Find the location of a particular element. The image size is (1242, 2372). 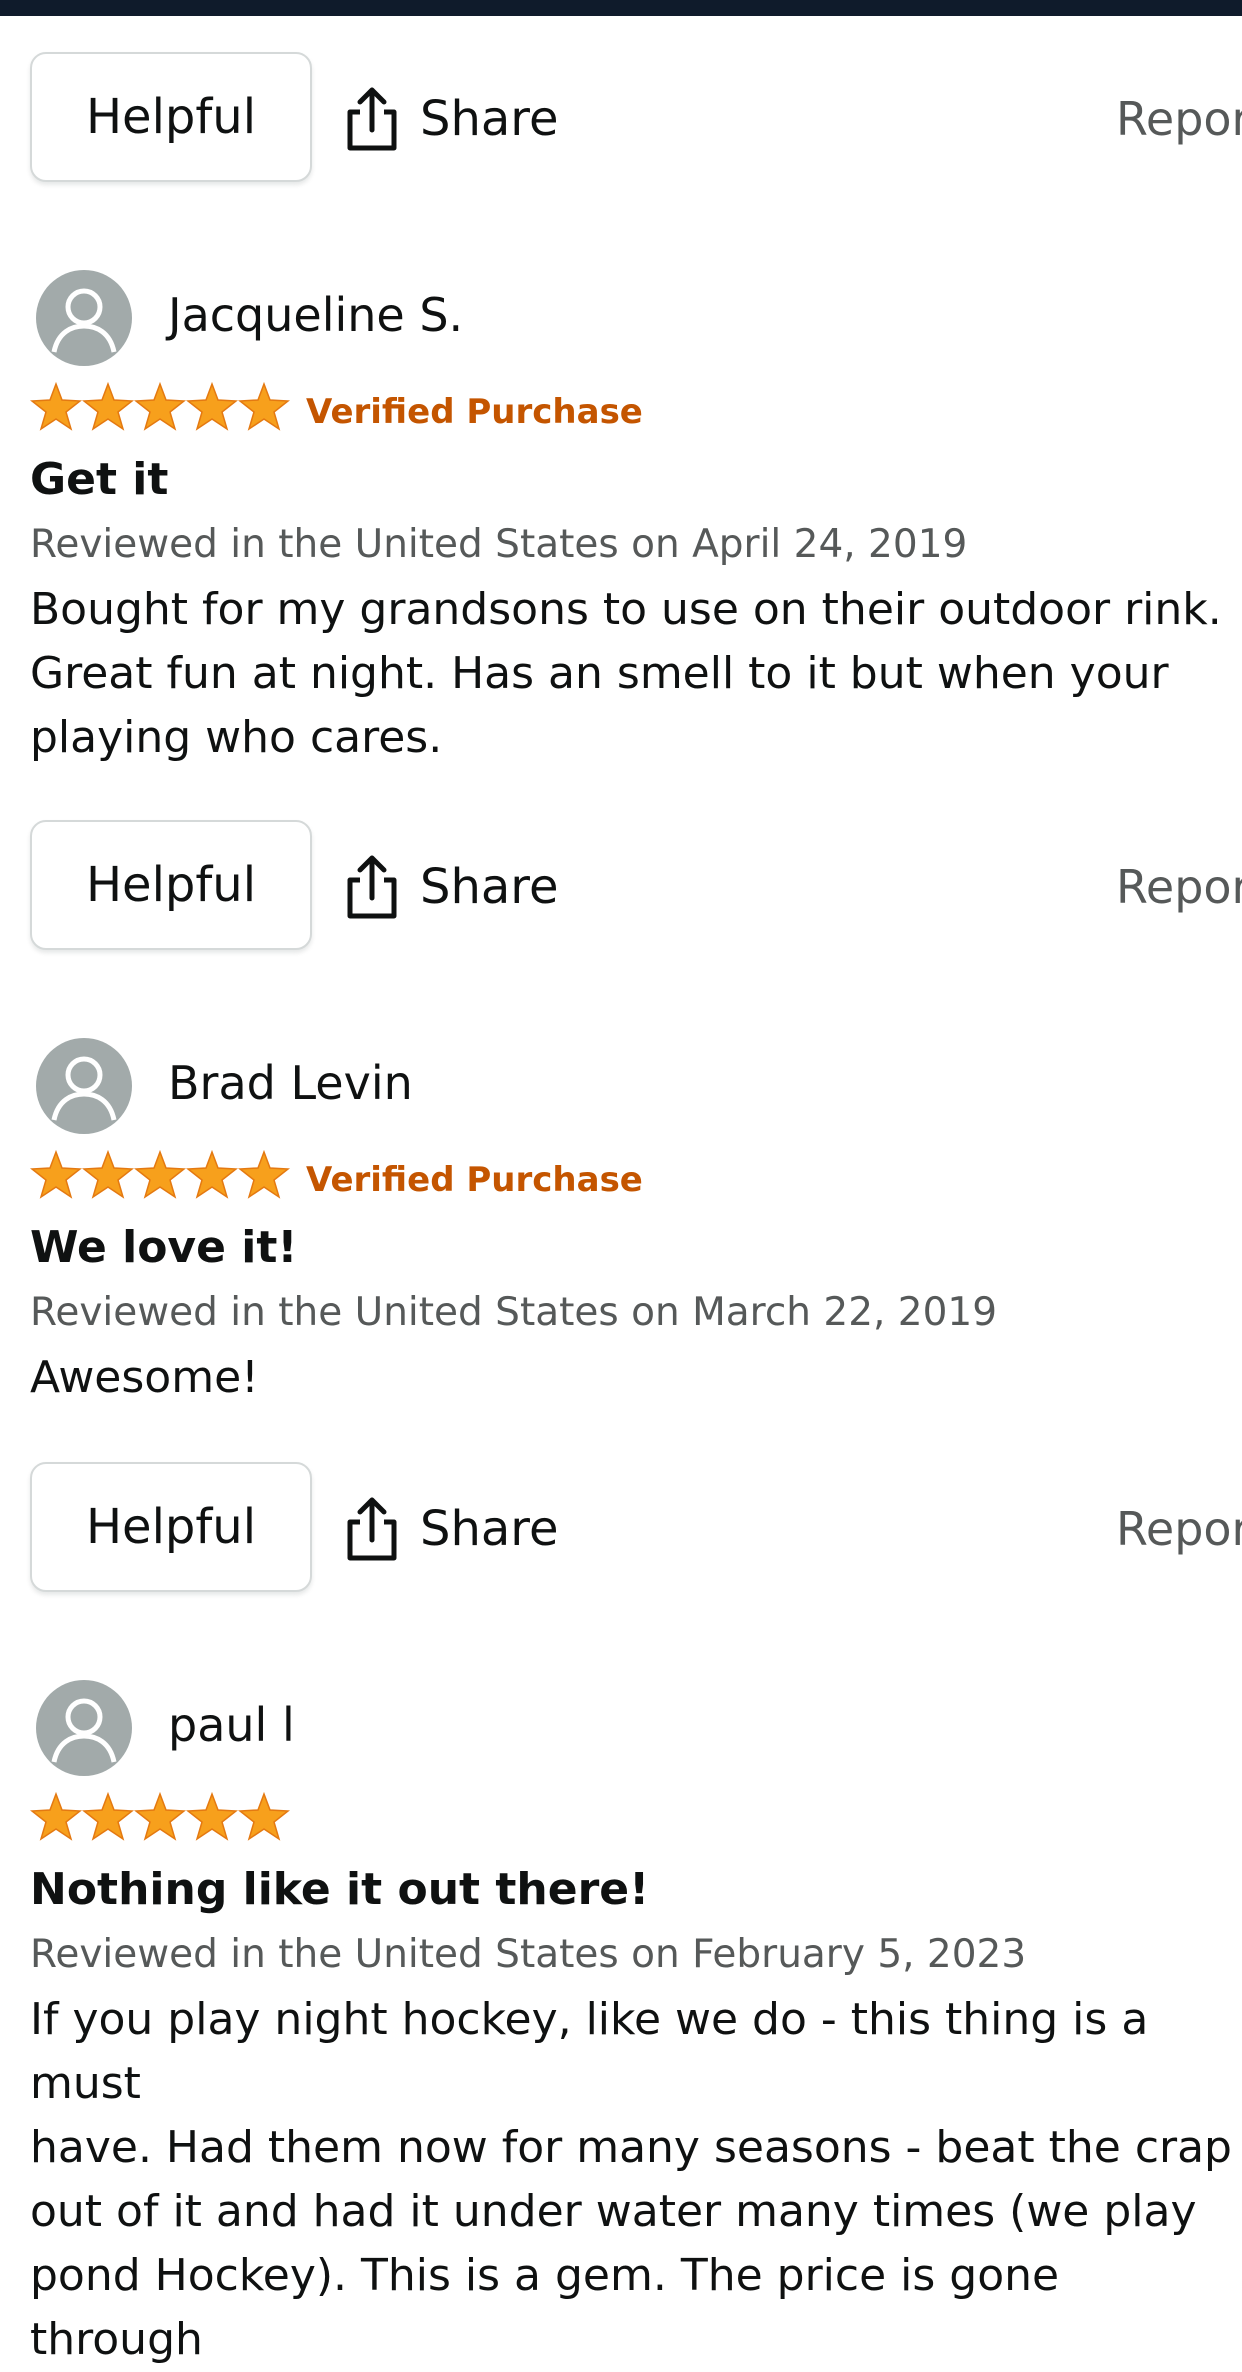

review-title: Nothing like it out there! is located at coordinates (340, 1889).